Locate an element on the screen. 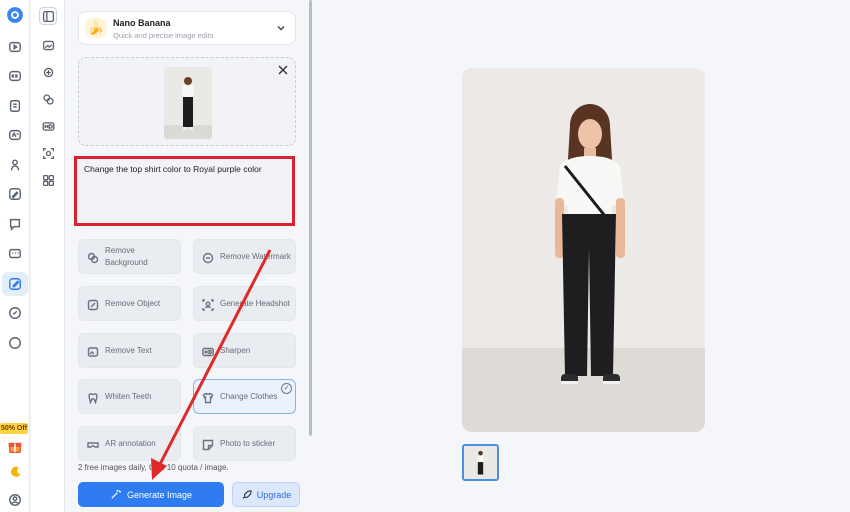 This screenshot has height=512, width=850. tool-label: Generate Headshot is located at coordinates (255, 303).